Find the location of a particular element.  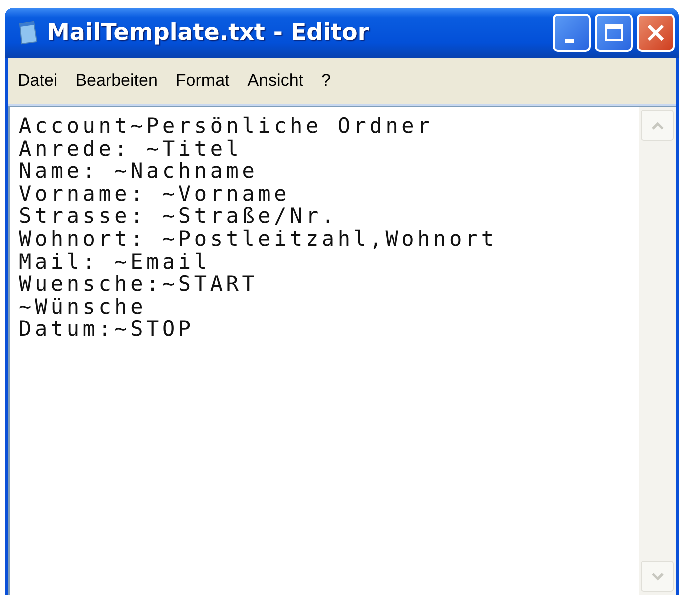

menu-item: ? is located at coordinates (326, 81).